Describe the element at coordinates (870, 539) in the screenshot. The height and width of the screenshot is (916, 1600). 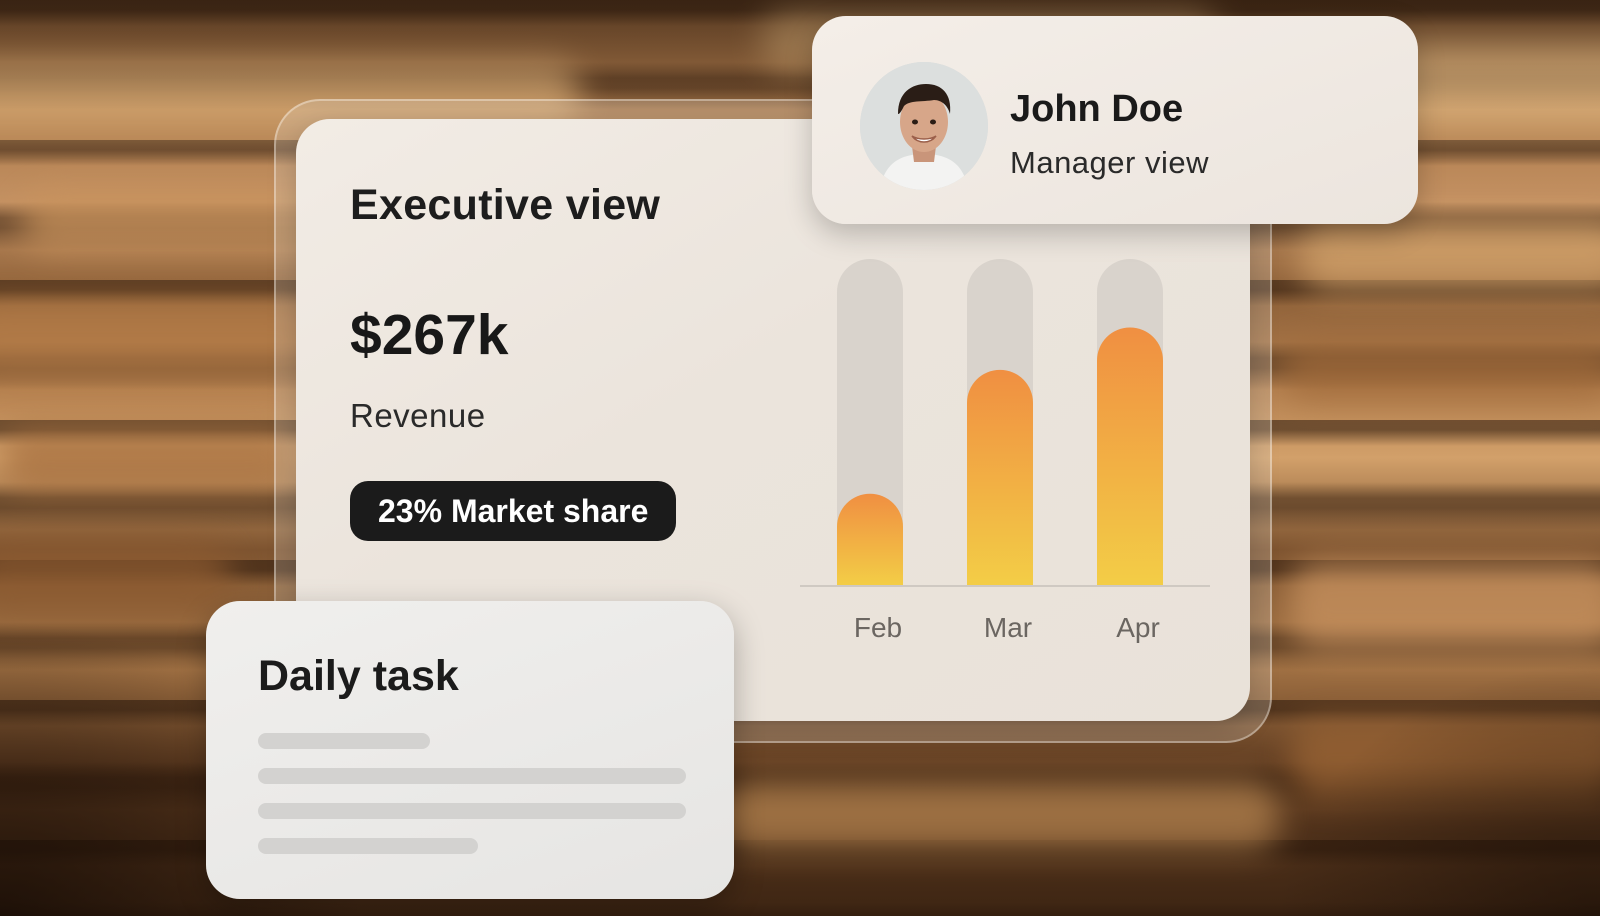
I see `bar-feb` at that location.